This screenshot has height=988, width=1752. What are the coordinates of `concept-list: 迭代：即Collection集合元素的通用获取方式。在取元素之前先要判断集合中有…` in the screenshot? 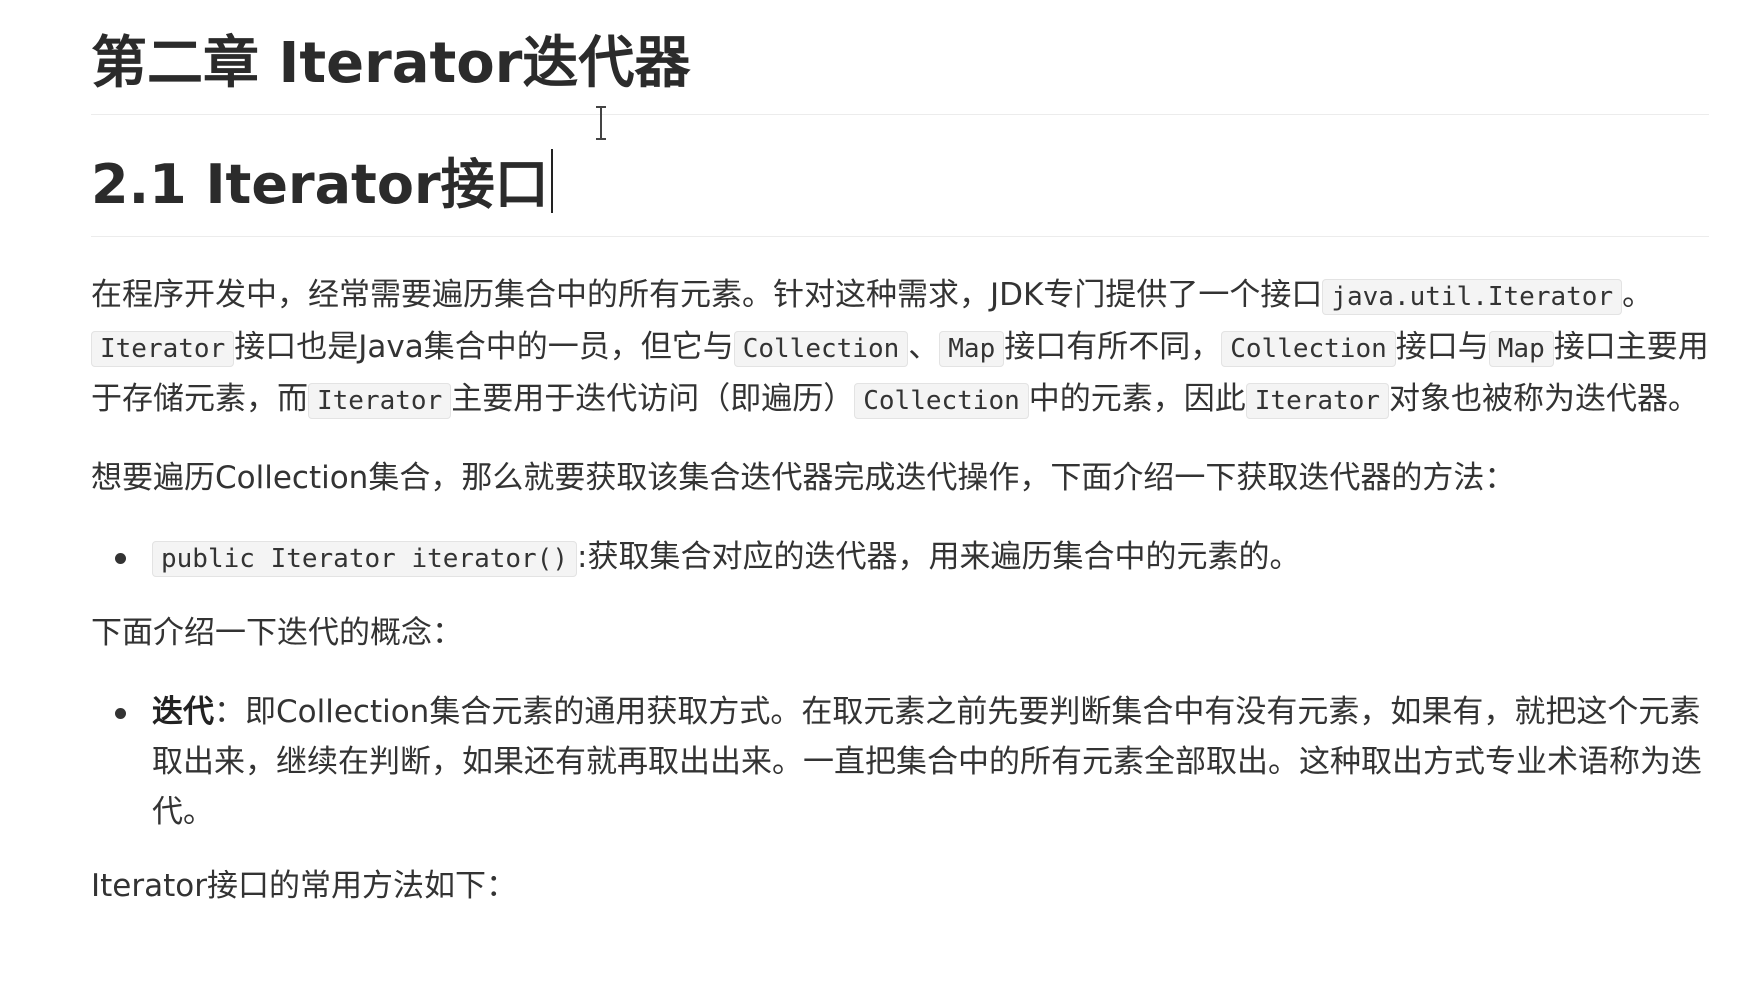 It's located at (900, 762).